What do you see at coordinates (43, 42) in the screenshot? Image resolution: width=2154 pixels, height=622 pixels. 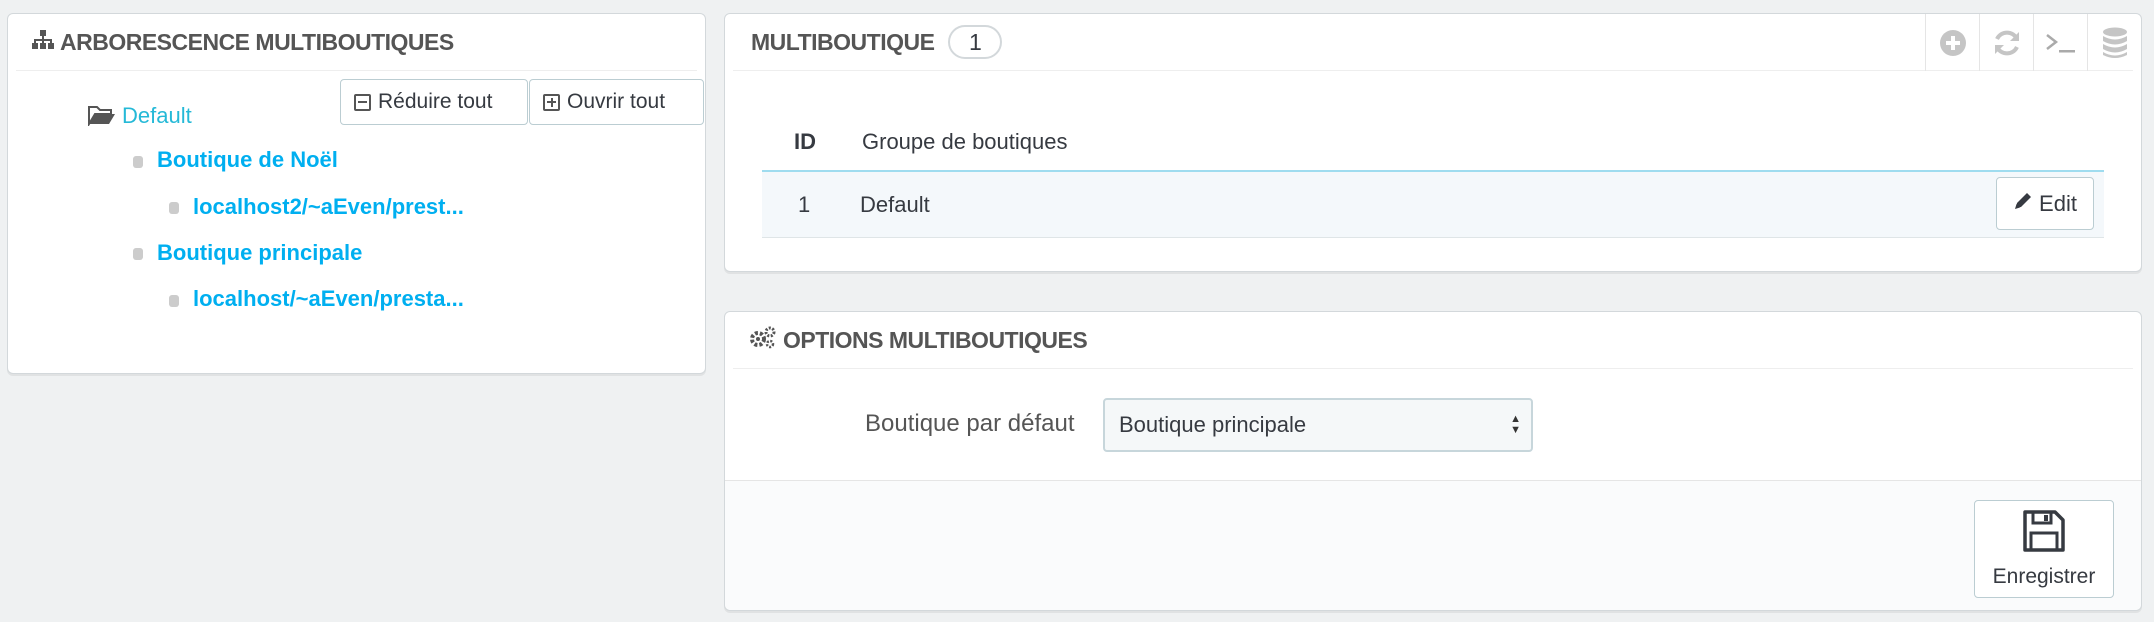 I see `sitemap-icon` at bounding box center [43, 42].